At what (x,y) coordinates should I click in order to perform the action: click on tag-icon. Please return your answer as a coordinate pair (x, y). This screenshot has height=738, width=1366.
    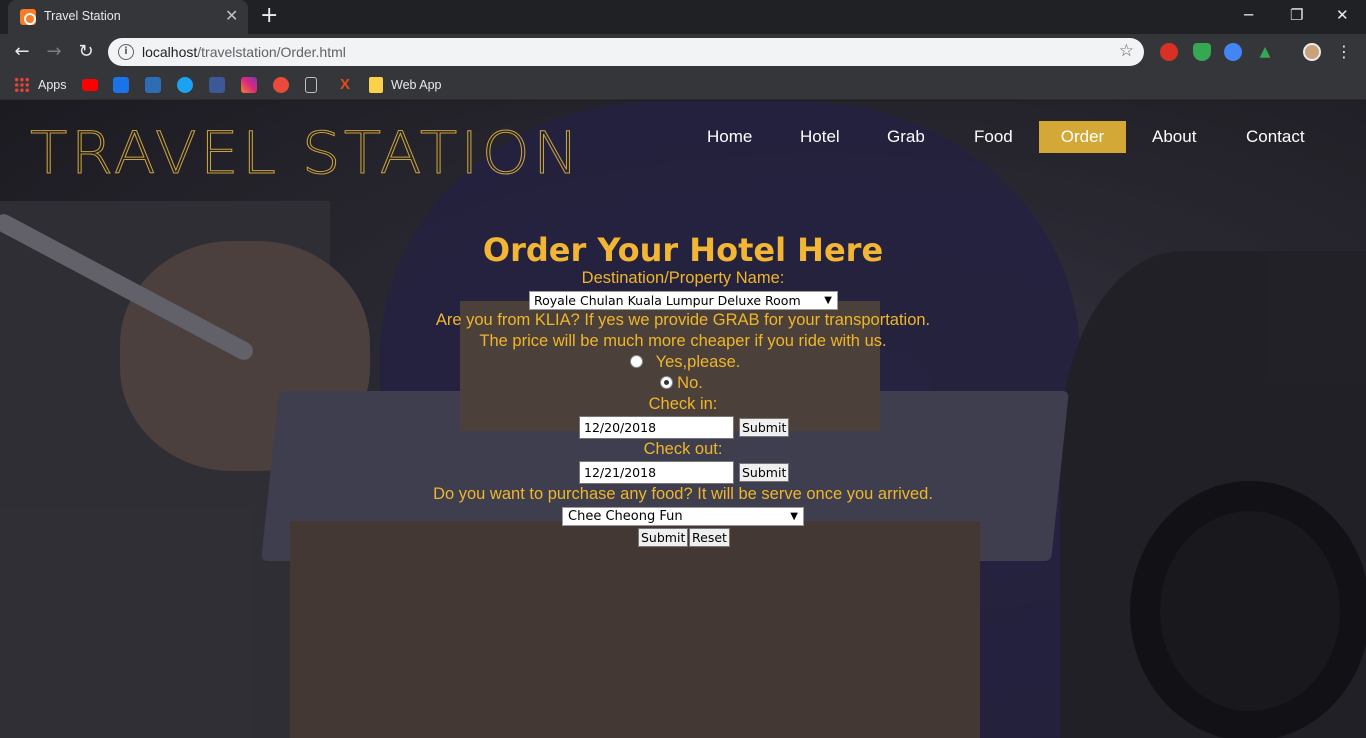
    Looking at the image, I should click on (121, 85).